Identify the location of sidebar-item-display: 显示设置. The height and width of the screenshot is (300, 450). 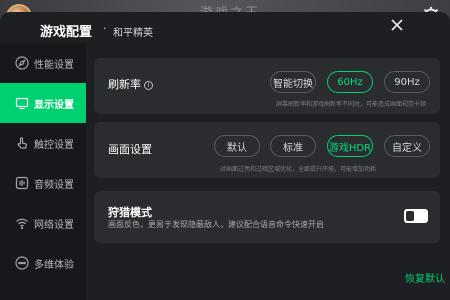
(43, 103).